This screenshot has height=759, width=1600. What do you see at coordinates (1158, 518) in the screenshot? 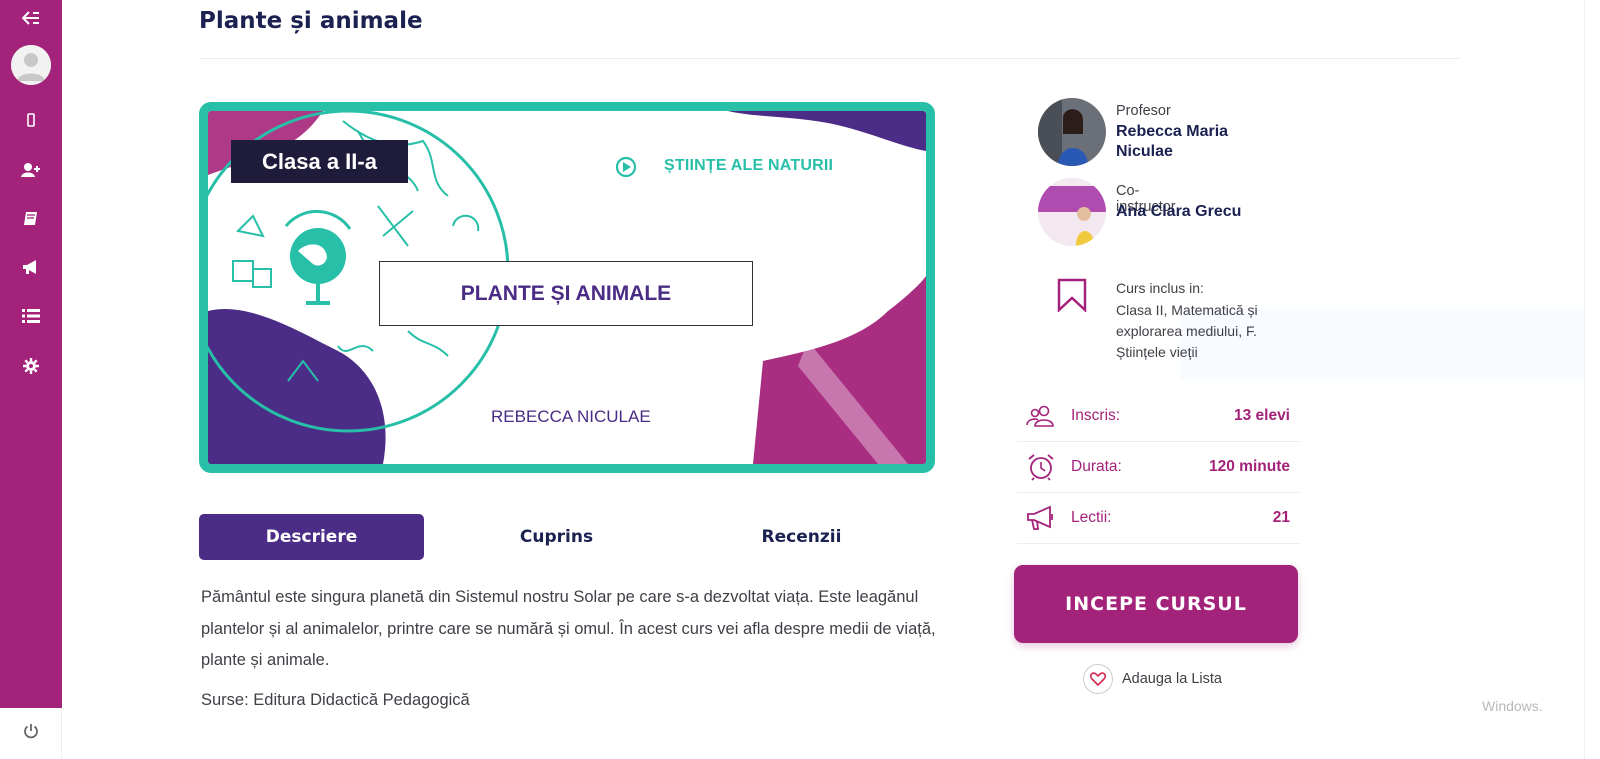
I see `stat-lessons: Lectii: 21` at bounding box center [1158, 518].